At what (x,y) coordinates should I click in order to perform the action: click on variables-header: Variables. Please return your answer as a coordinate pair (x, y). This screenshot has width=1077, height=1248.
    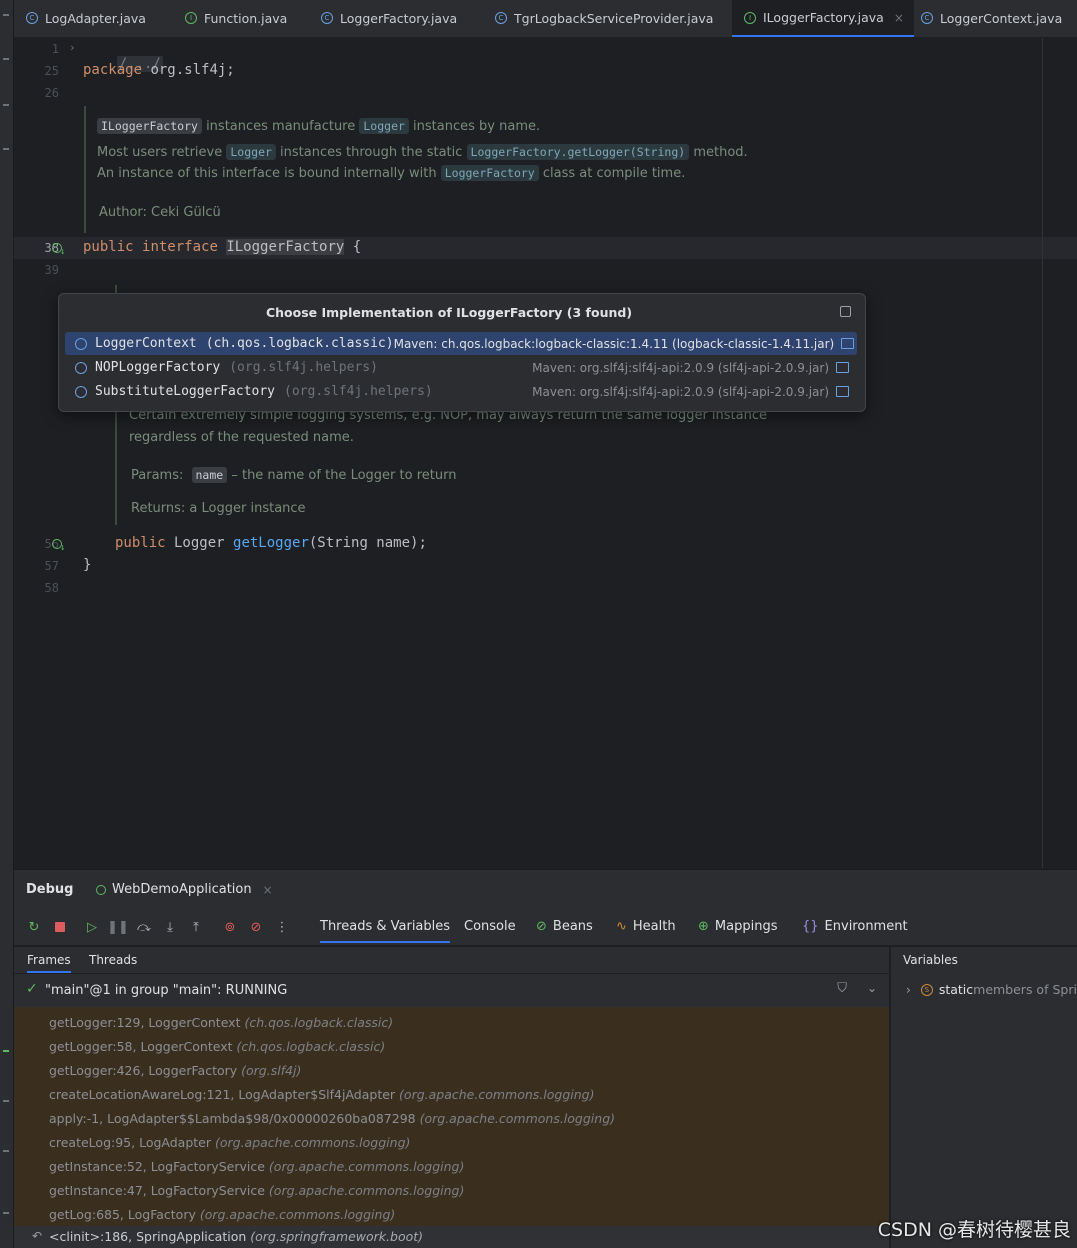
    Looking at the image, I should click on (983, 959).